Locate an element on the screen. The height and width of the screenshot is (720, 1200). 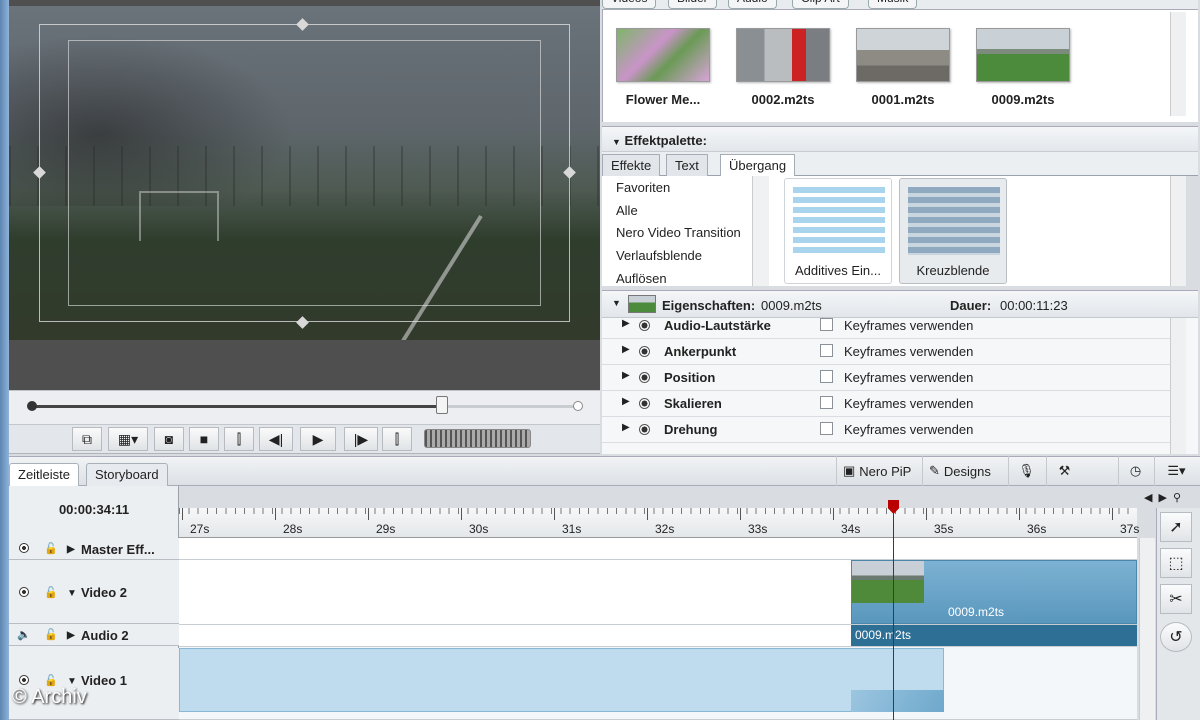
property-row: ▶ Skalieren Keyframes verwenden is located at coordinates (886, 404).